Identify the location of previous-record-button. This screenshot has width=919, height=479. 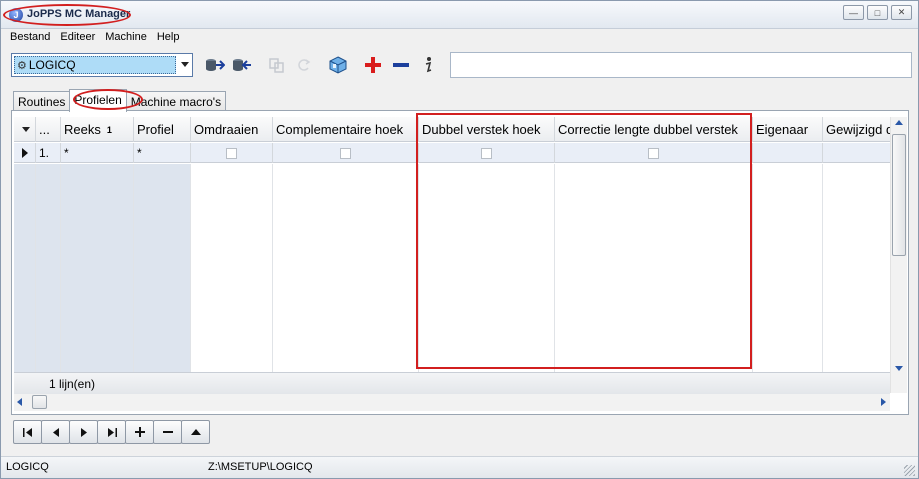
(55, 432).